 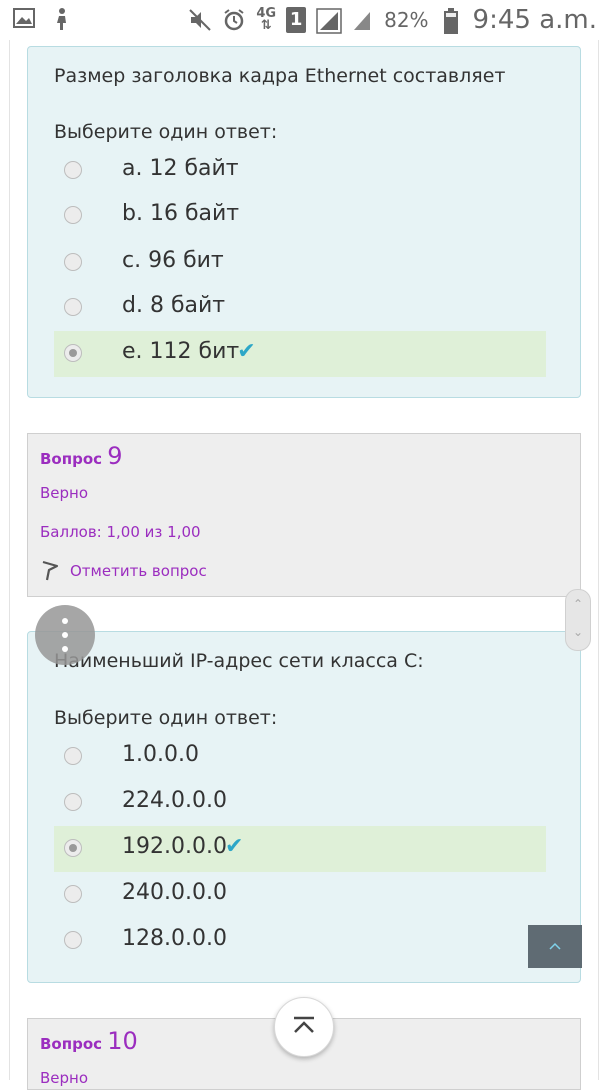 What do you see at coordinates (160, 754) in the screenshot?
I see `option-label: 1.0.0.0` at bounding box center [160, 754].